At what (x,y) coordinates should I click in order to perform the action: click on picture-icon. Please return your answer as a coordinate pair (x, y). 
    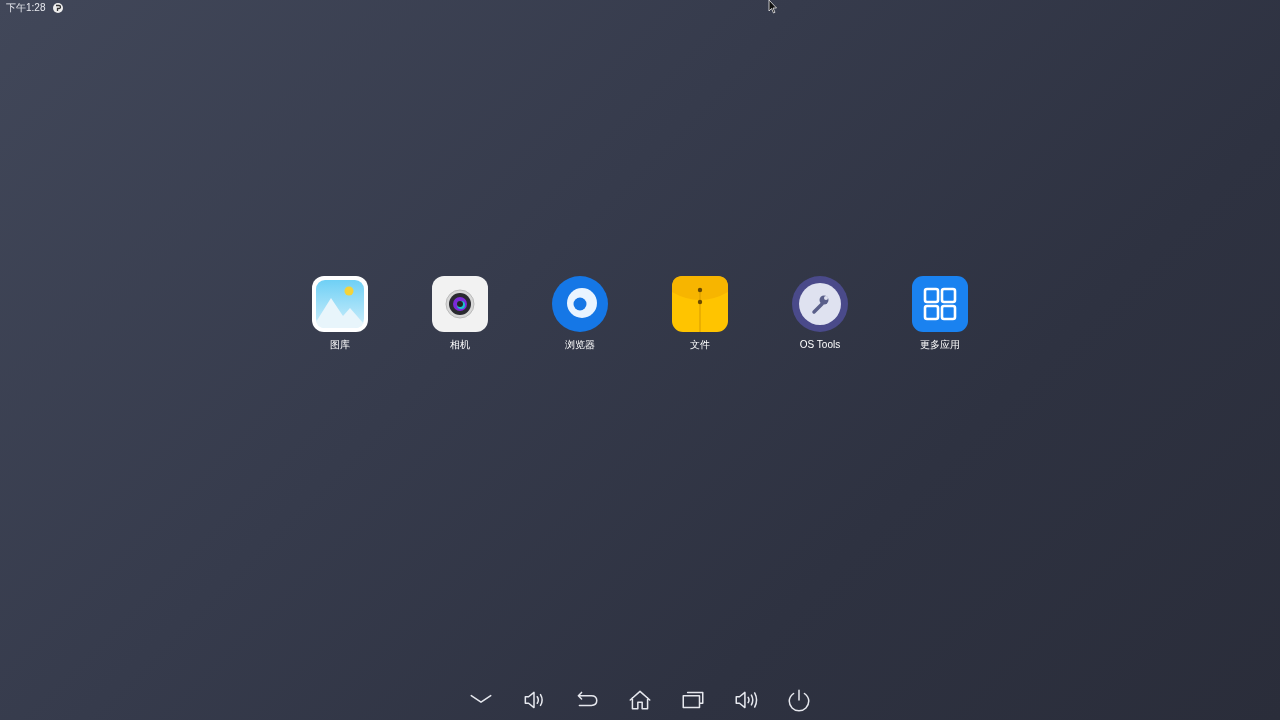
    Looking at the image, I should click on (340, 304).